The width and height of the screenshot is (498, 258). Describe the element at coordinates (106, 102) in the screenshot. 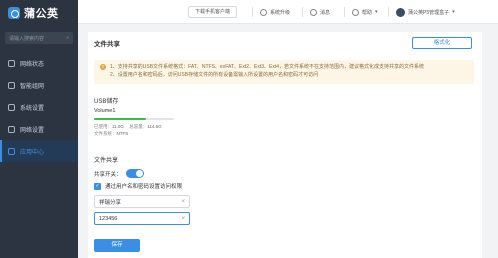

I see `usb-storage-title: USB储存` at that location.